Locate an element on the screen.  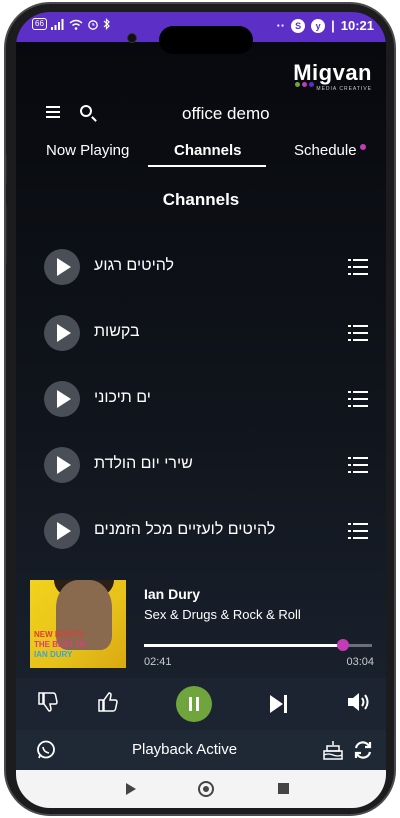
menu-icon is located at coordinates (53, 112).